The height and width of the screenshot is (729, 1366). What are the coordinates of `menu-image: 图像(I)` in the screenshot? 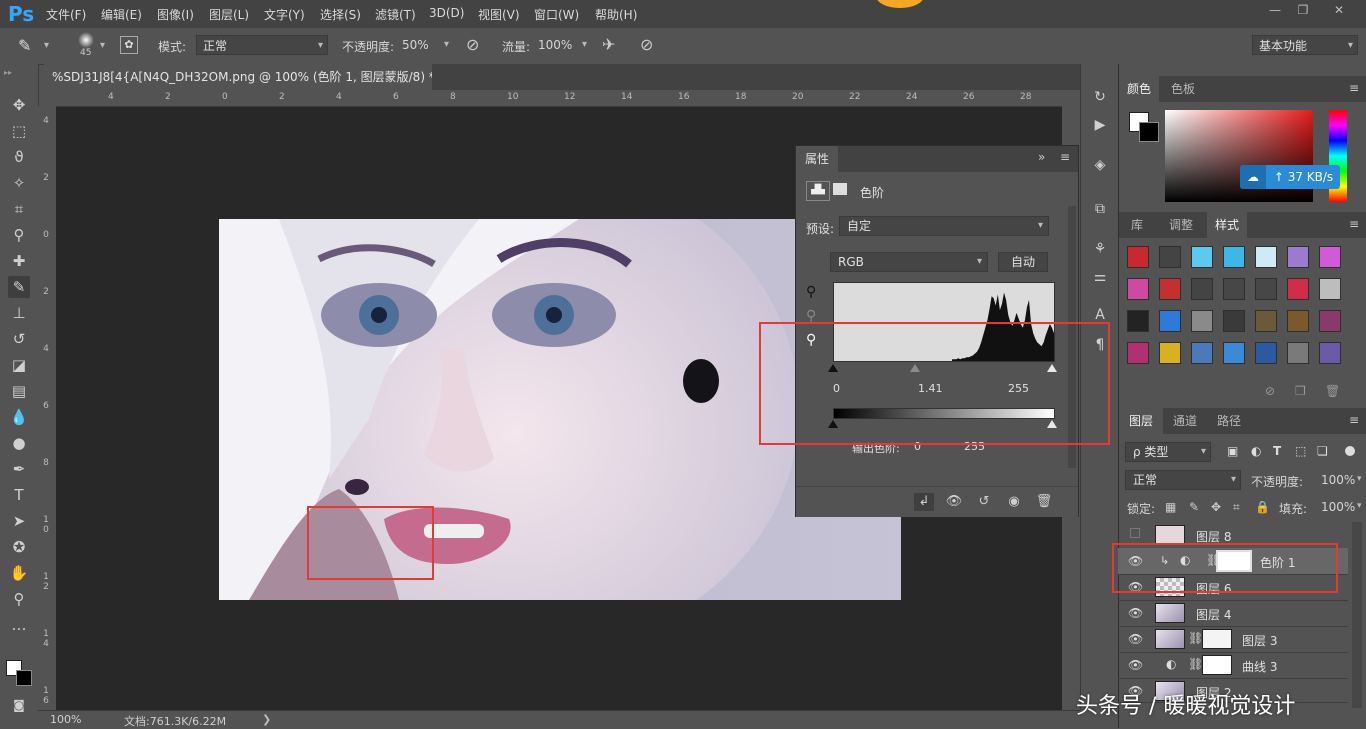 It's located at (175, 14).